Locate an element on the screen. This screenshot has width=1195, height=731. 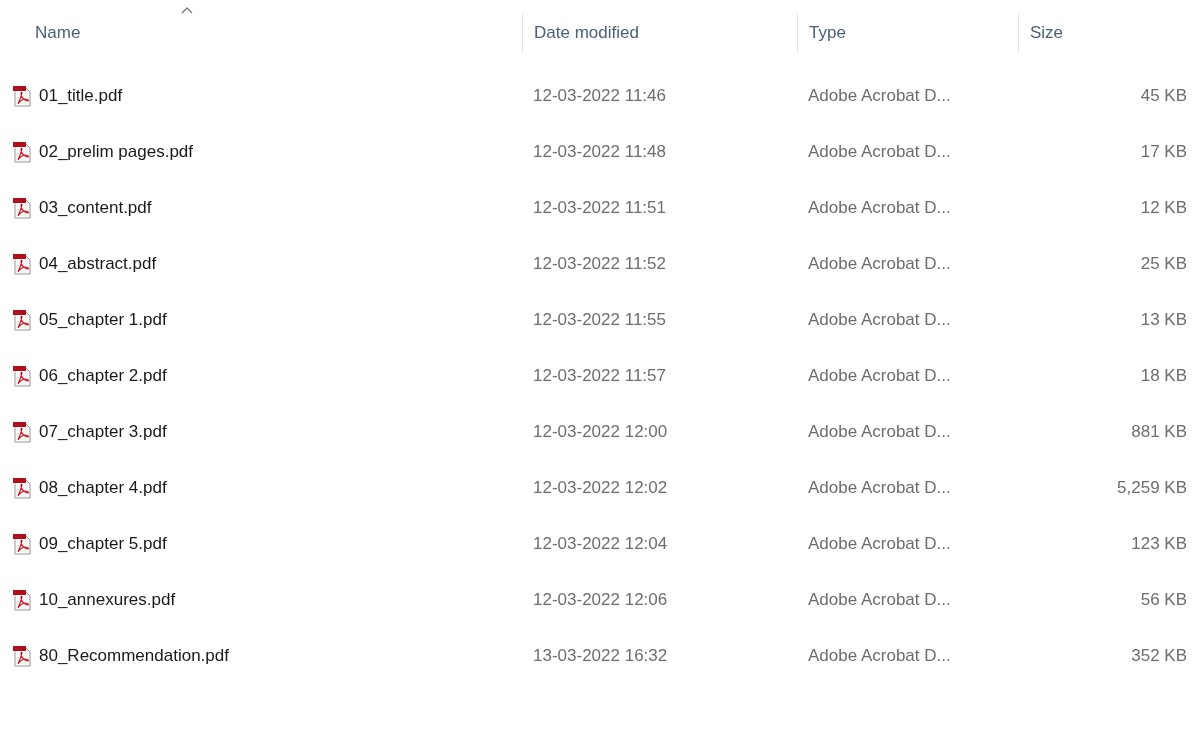
date-modified: 12-03-2022 11:48 is located at coordinates (599, 152).